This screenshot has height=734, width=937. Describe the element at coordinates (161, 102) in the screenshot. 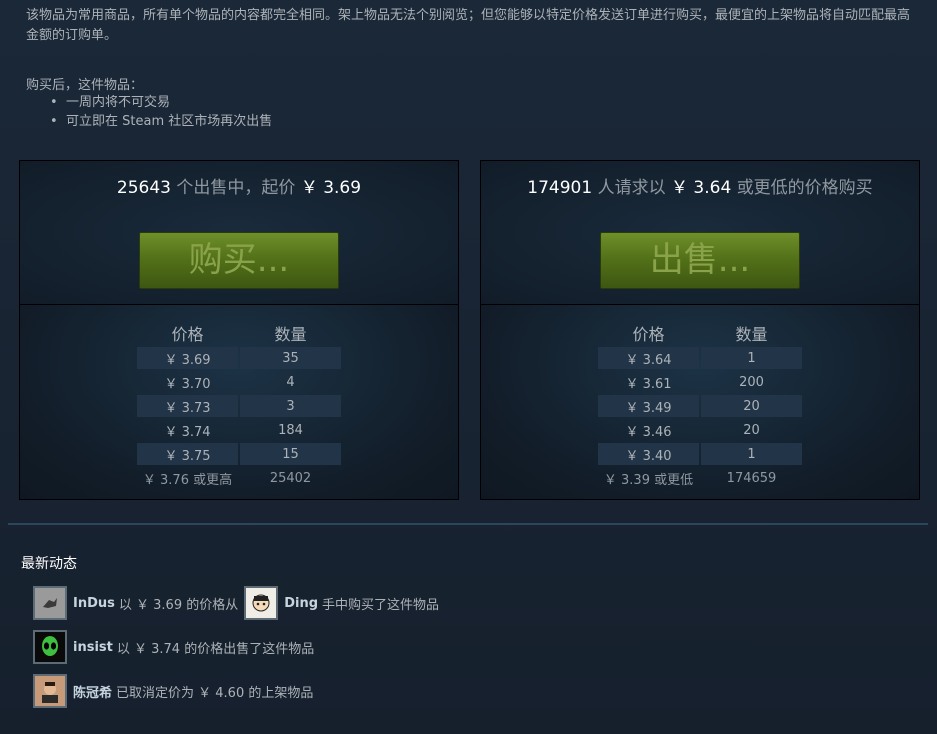

I see `after-purchase-item: 一周内将不可交易` at that location.